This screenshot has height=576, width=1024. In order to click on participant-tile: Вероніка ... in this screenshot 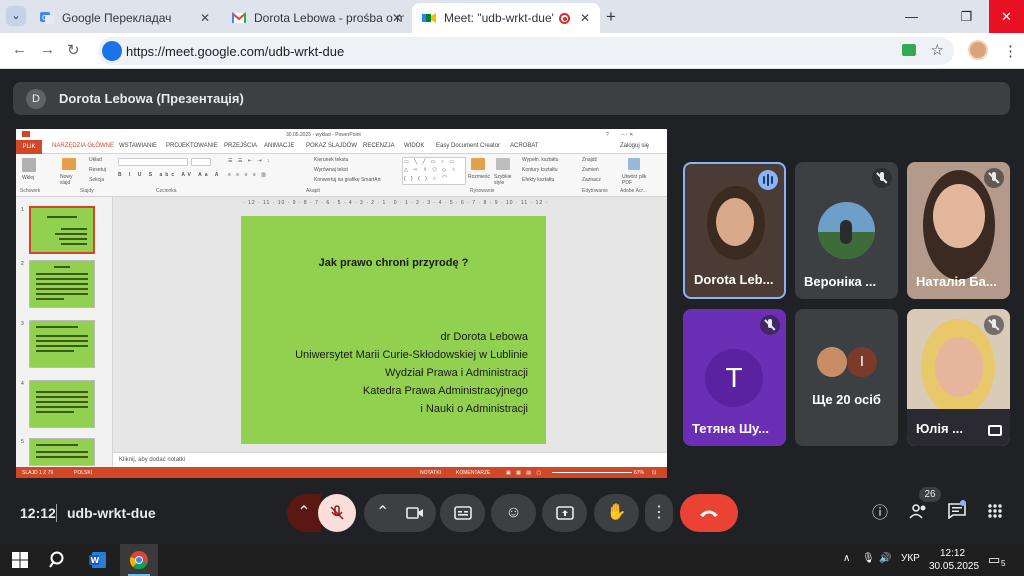, I will do `click(846, 230)`.